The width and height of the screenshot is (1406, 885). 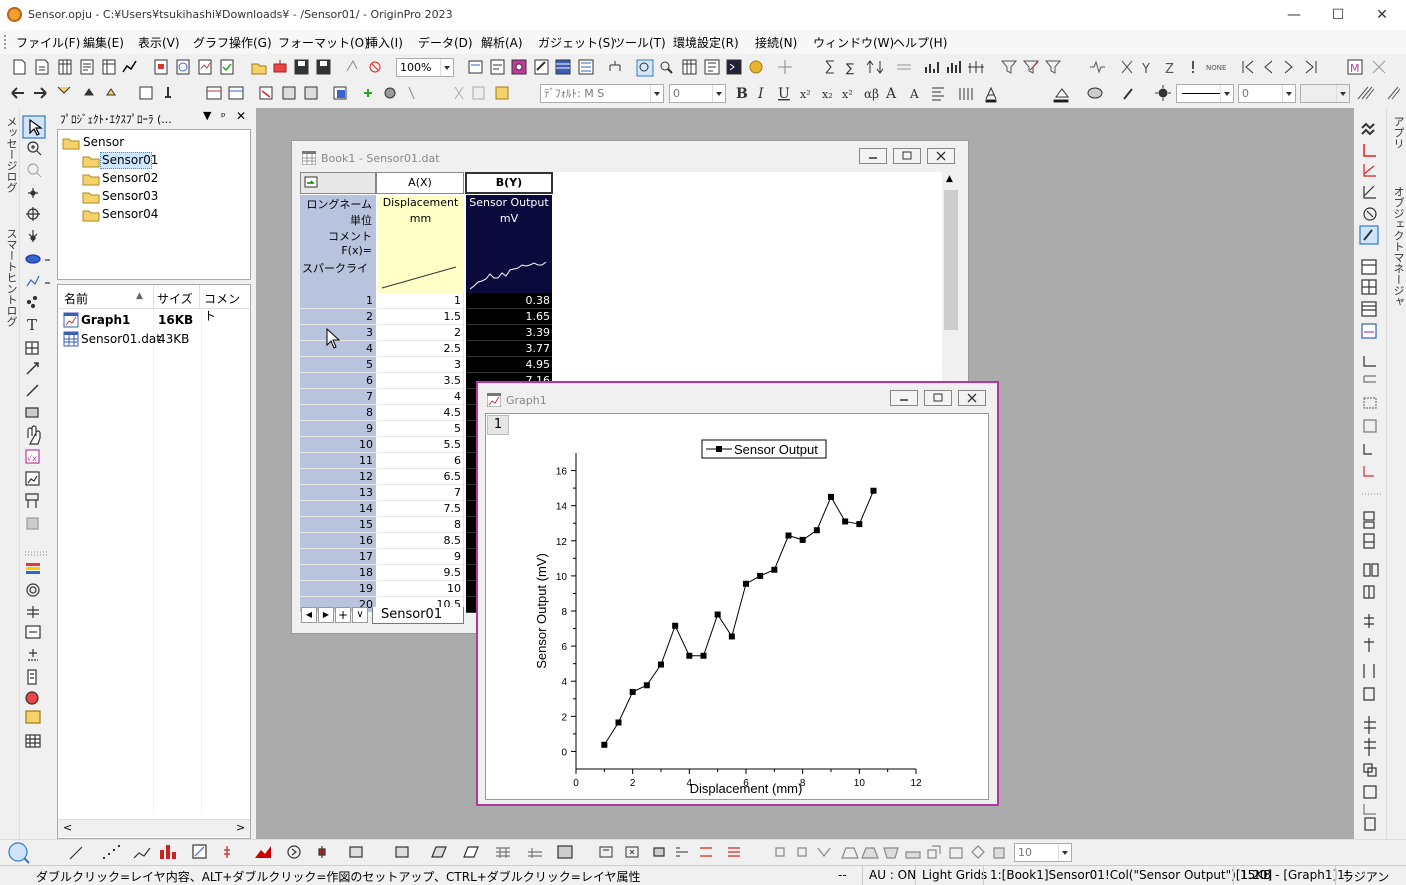 I want to click on cell-b: 3.39, so click(x=509, y=333).